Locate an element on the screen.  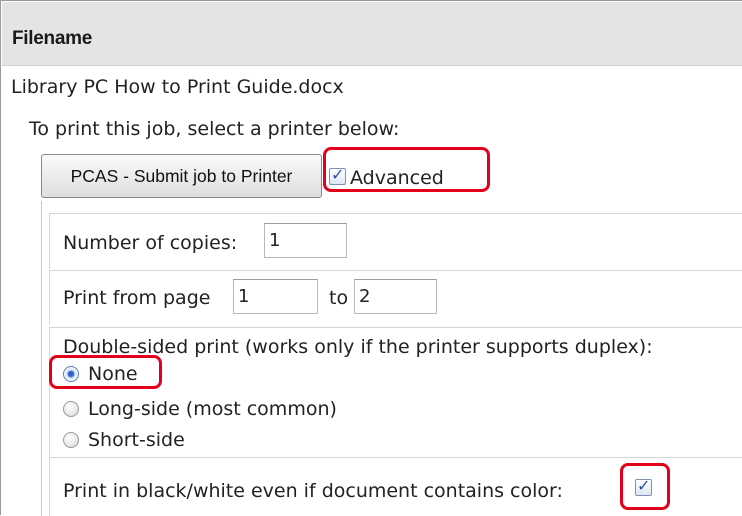
page-to-label: to is located at coordinates (339, 298).